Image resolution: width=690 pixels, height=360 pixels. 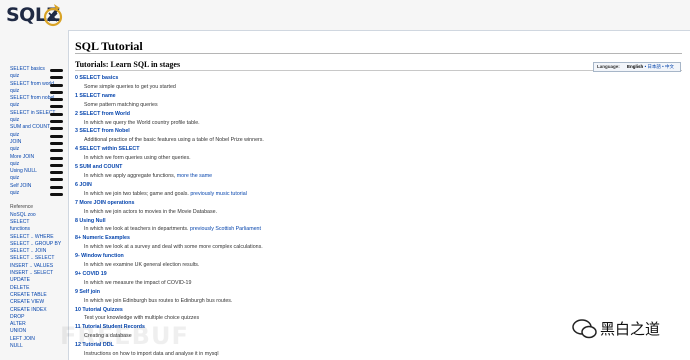 What do you see at coordinates (584, 329) in the screenshot?
I see `wechat-icon` at bounding box center [584, 329].